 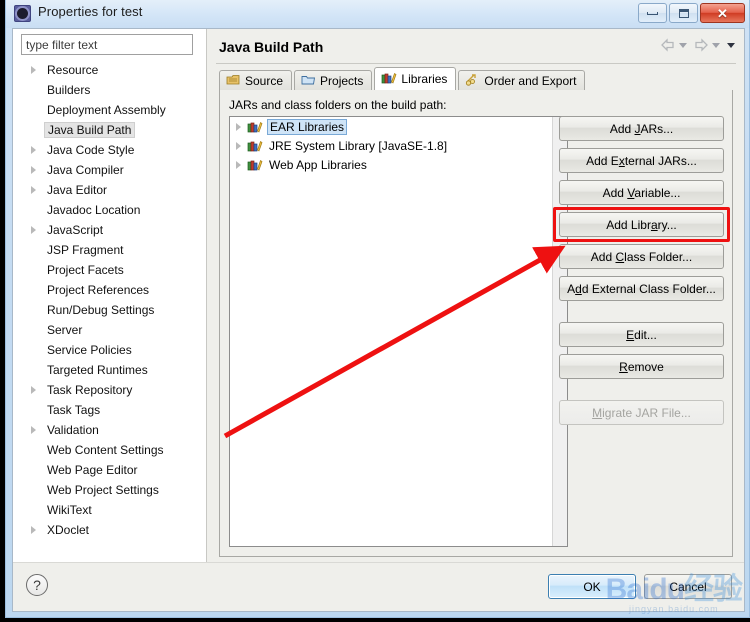 What do you see at coordinates (98, 290) in the screenshot?
I see `sidebar-item-label: Project References` at bounding box center [98, 290].